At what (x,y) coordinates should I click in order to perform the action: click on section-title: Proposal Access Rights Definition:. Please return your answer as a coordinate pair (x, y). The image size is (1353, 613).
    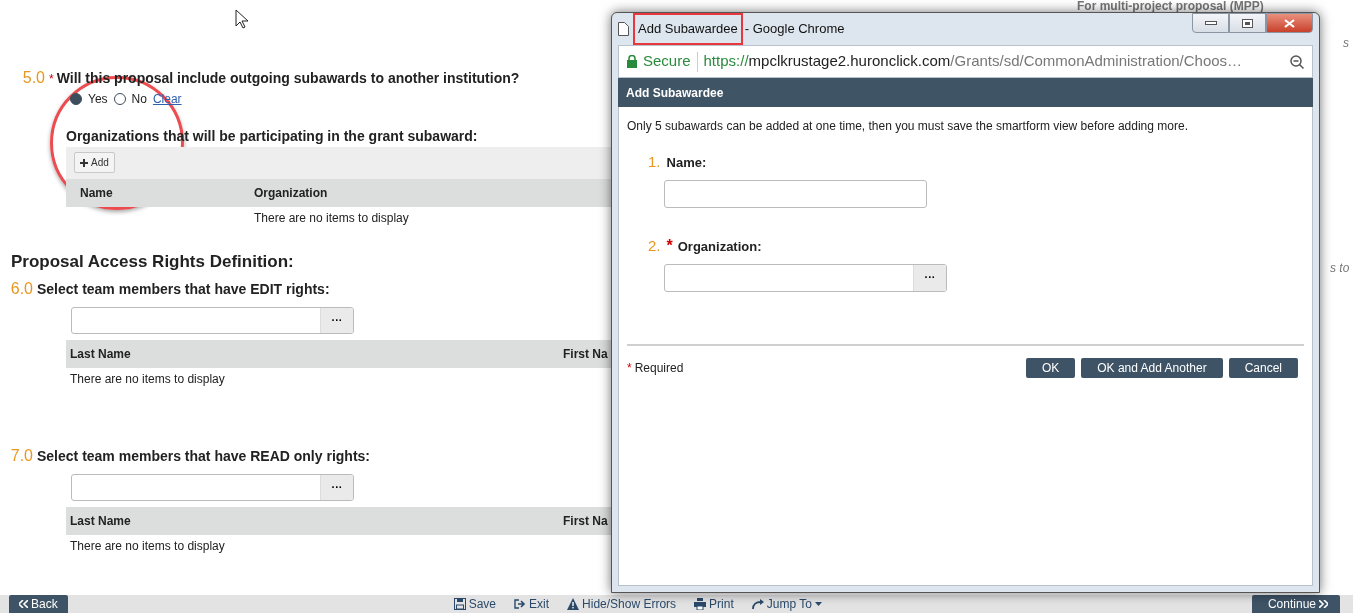
    Looking at the image, I should click on (152, 262).